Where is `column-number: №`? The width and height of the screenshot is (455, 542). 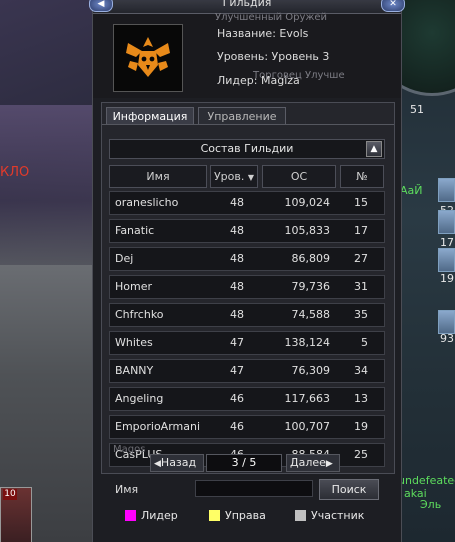
column-number: № is located at coordinates (362, 176).